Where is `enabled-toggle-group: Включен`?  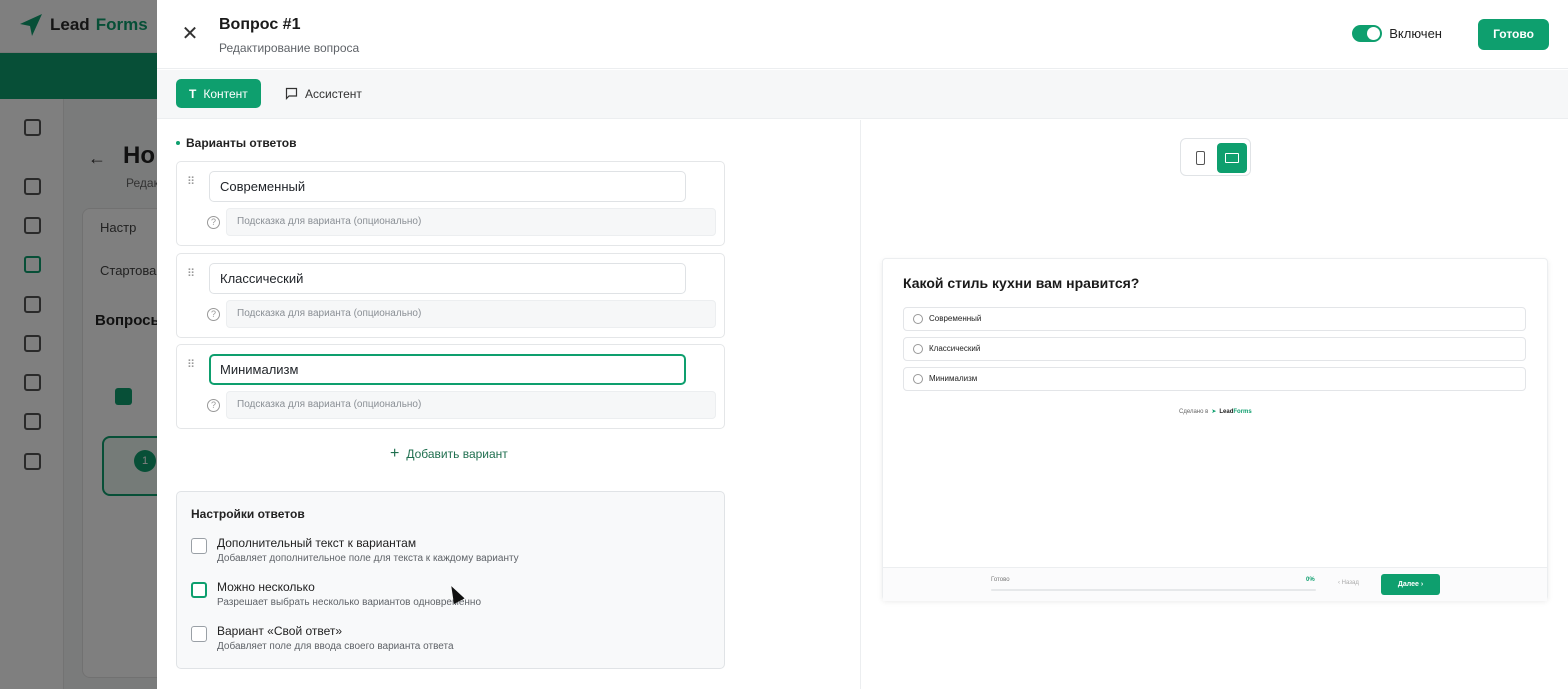
enabled-toggle-group: Включен is located at coordinates (1397, 33).